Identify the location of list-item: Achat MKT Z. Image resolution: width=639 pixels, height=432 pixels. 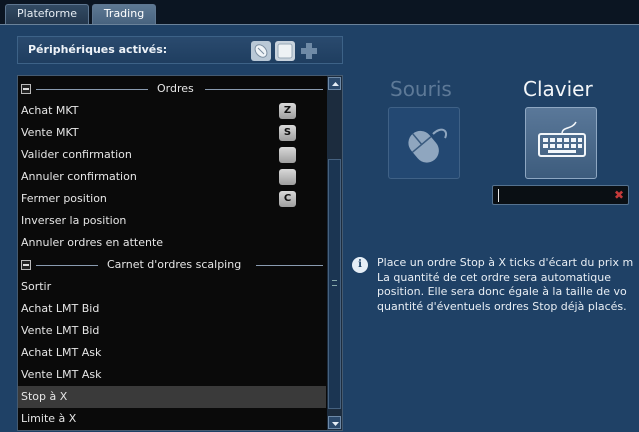
(172, 111).